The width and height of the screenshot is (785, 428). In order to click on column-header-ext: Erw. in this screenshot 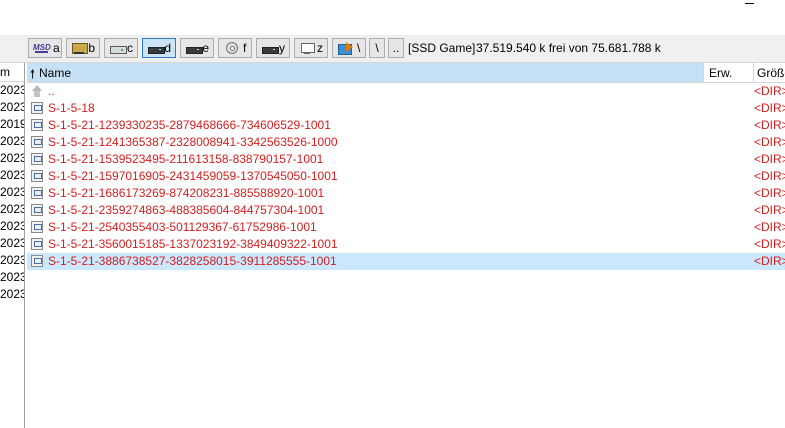, I will do `click(729, 72)`.